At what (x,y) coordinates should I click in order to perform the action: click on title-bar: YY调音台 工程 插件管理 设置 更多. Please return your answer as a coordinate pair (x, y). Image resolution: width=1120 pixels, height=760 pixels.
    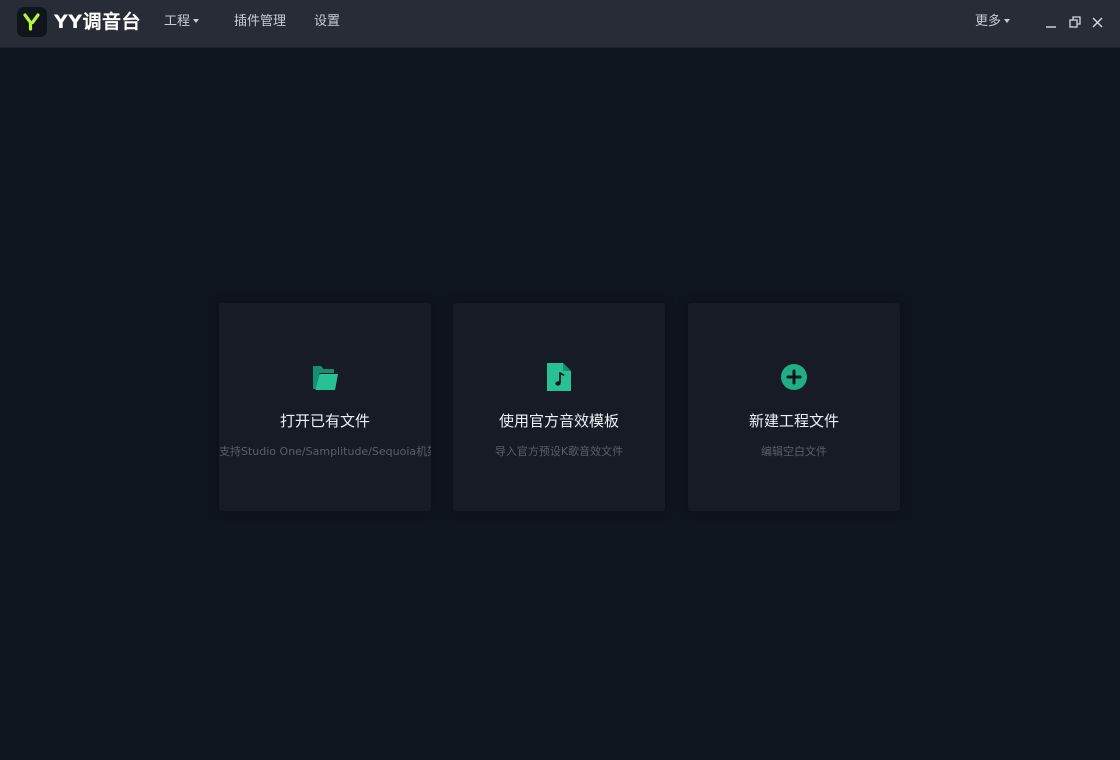
    Looking at the image, I should click on (560, 24).